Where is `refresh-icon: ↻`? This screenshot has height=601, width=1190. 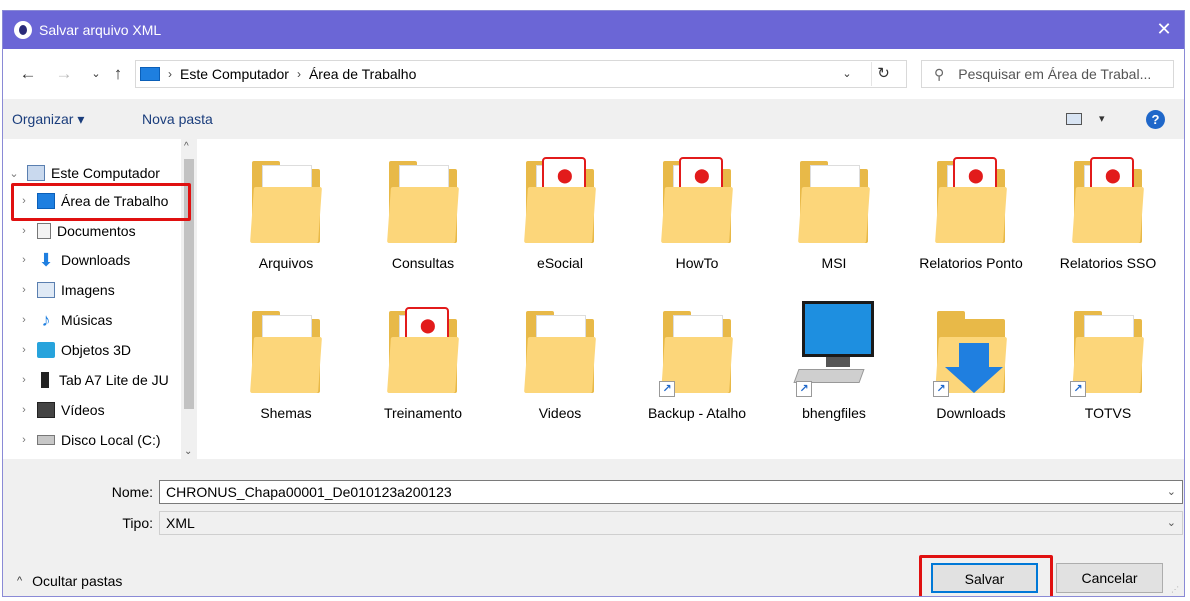 refresh-icon: ↻ is located at coordinates (883, 74).